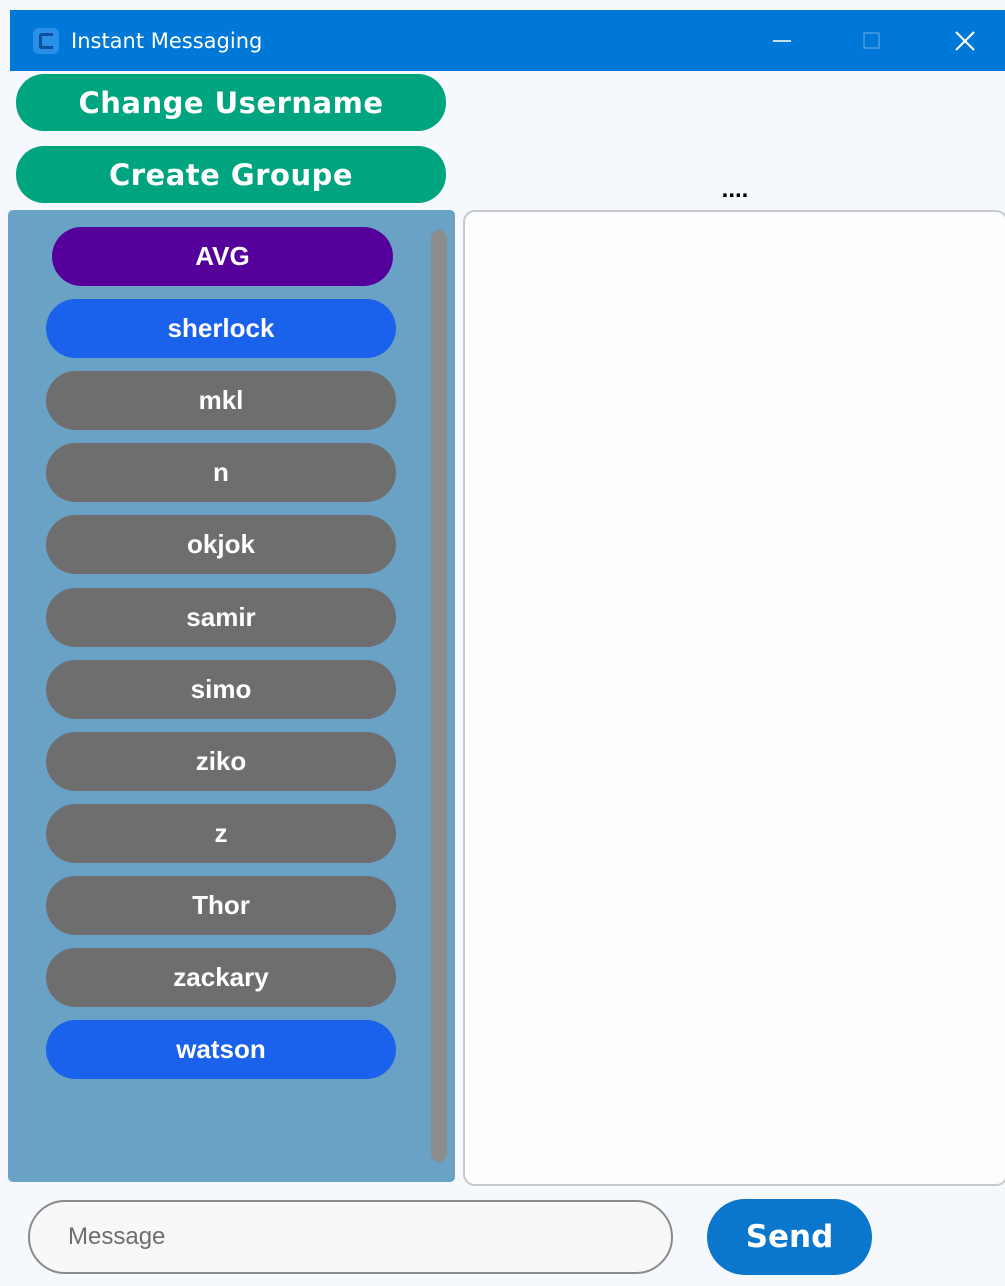 This screenshot has height=1286, width=1005. I want to click on message-input, so click(350, 1237).